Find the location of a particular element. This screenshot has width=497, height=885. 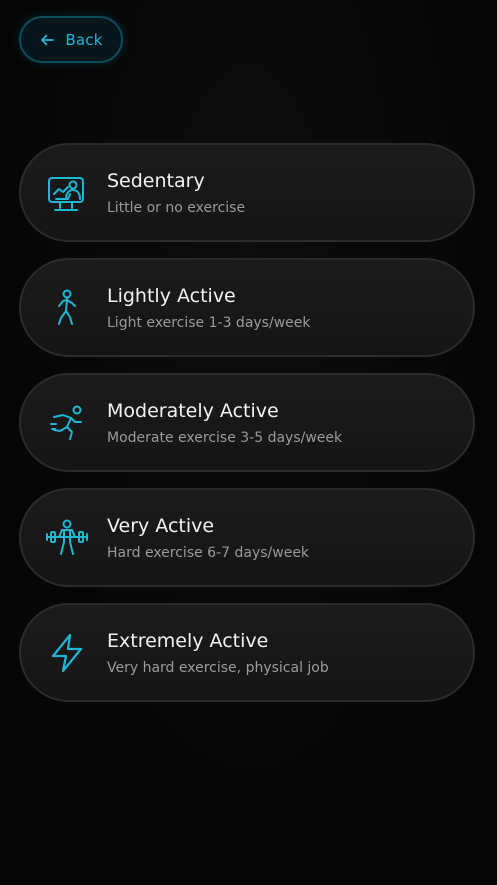

option-description: Little or no exercise is located at coordinates (176, 207).